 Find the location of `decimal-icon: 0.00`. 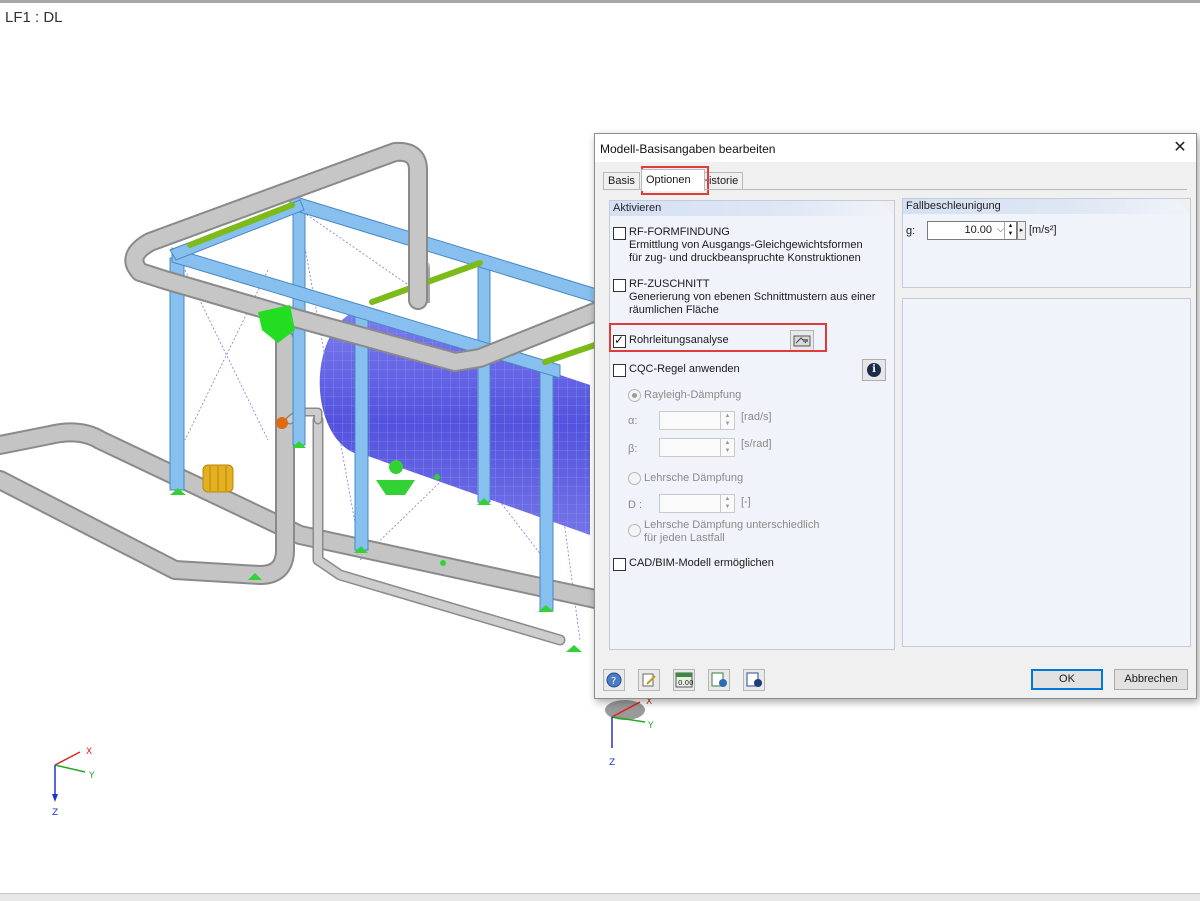

decimal-icon: 0.00 is located at coordinates (684, 680).